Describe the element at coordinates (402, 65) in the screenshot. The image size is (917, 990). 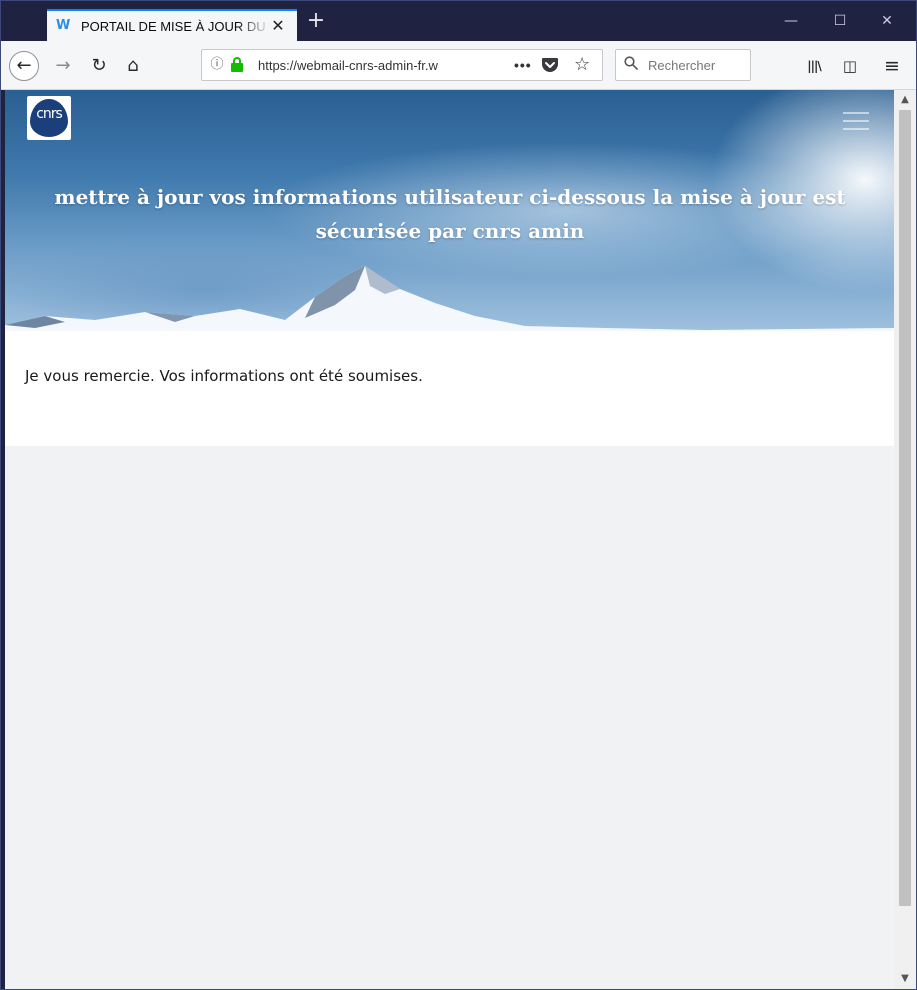
I see `address-bar: ⓘ https://webmail-cnrs-admin-fr.w ••• ☆` at that location.